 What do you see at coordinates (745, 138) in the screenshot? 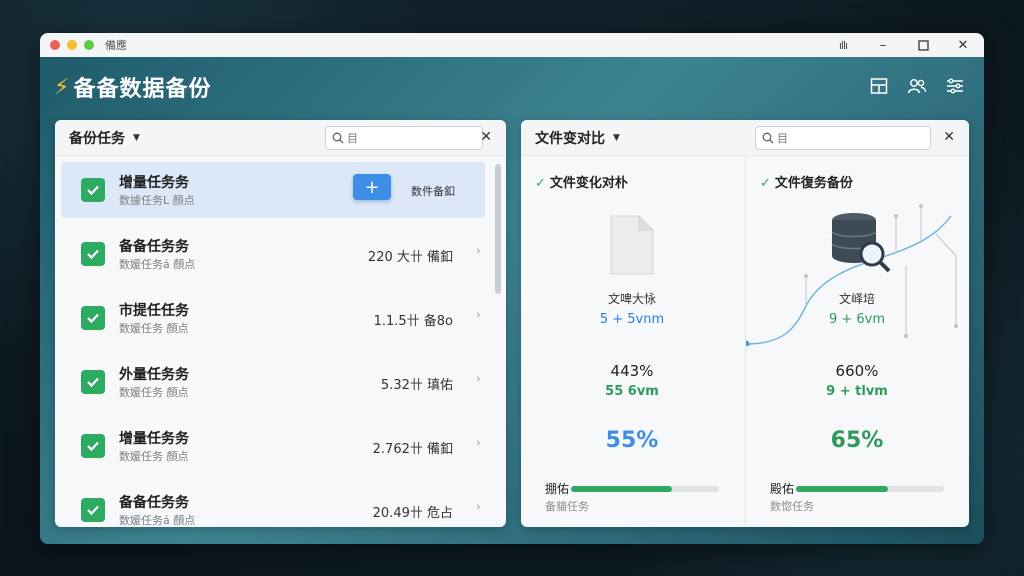
I see `panel-header: 文件变对比 ▼ 目 ✕` at bounding box center [745, 138].